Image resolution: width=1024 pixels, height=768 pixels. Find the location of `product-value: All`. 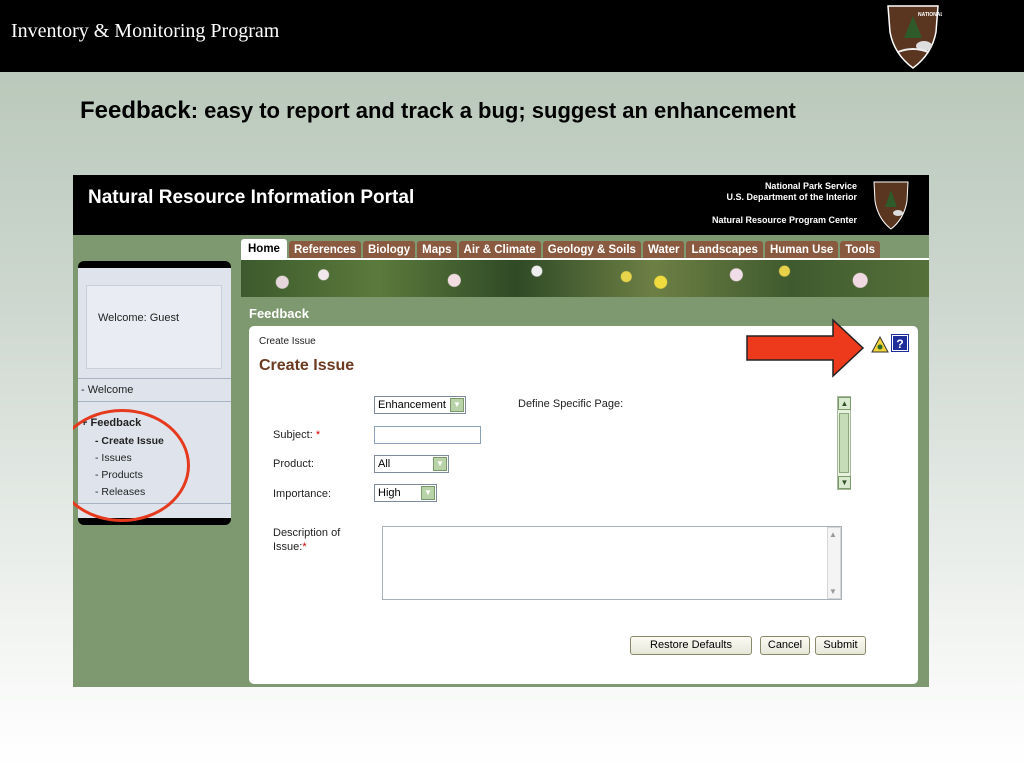

product-value: All is located at coordinates (384, 464).